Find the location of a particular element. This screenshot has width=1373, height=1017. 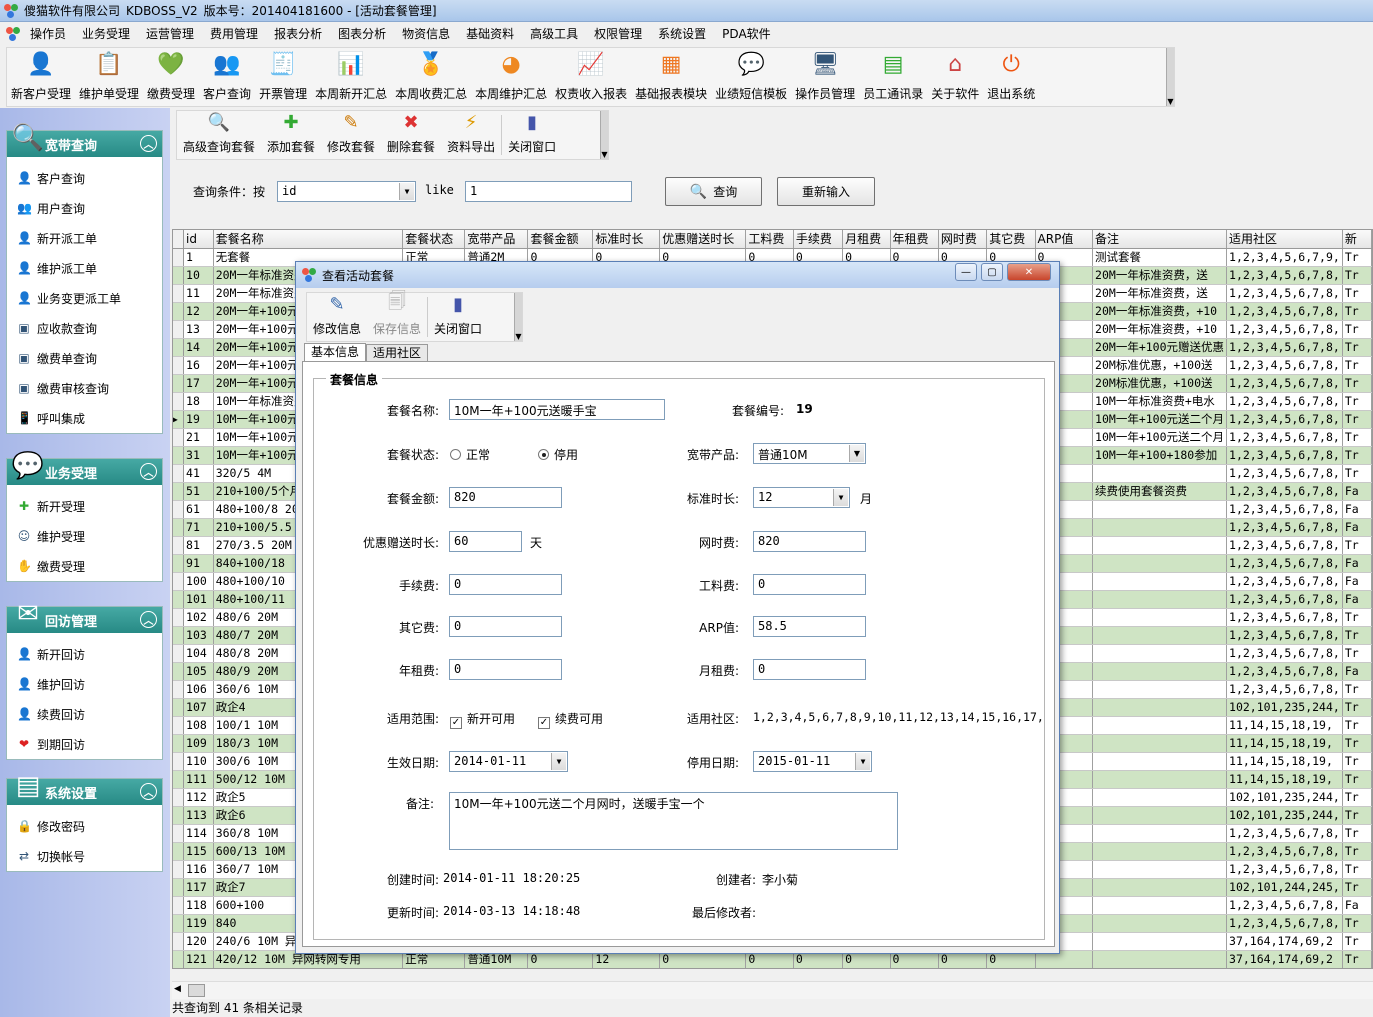

amount-input: 820 is located at coordinates (505, 497).